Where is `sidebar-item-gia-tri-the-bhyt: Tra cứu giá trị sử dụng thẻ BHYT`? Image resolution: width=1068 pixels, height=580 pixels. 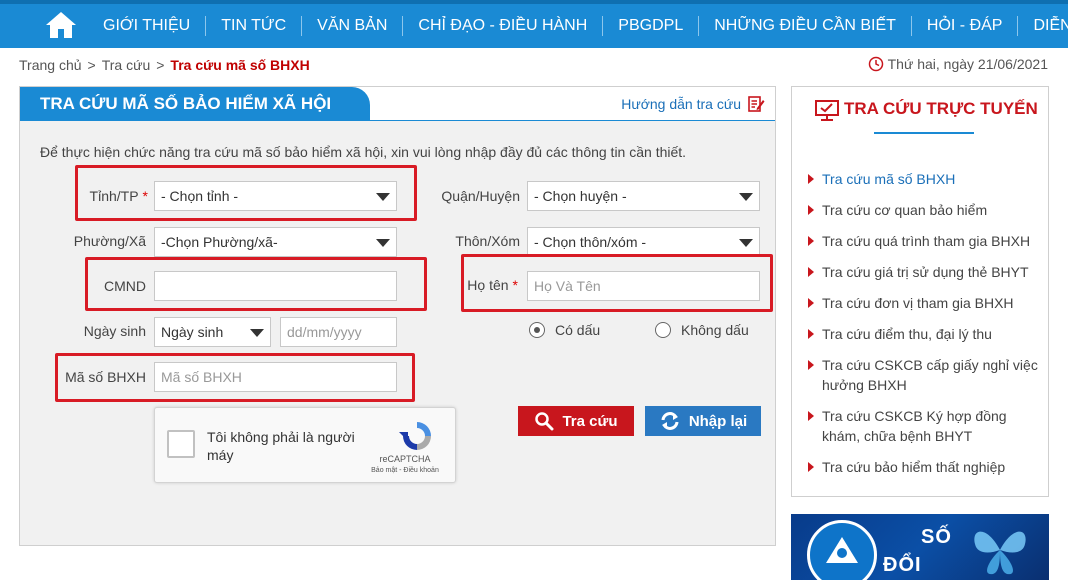 sidebar-item-gia-tri-the-bhyt: Tra cứu giá trị sử dụng thẻ BHYT is located at coordinates (924, 272).